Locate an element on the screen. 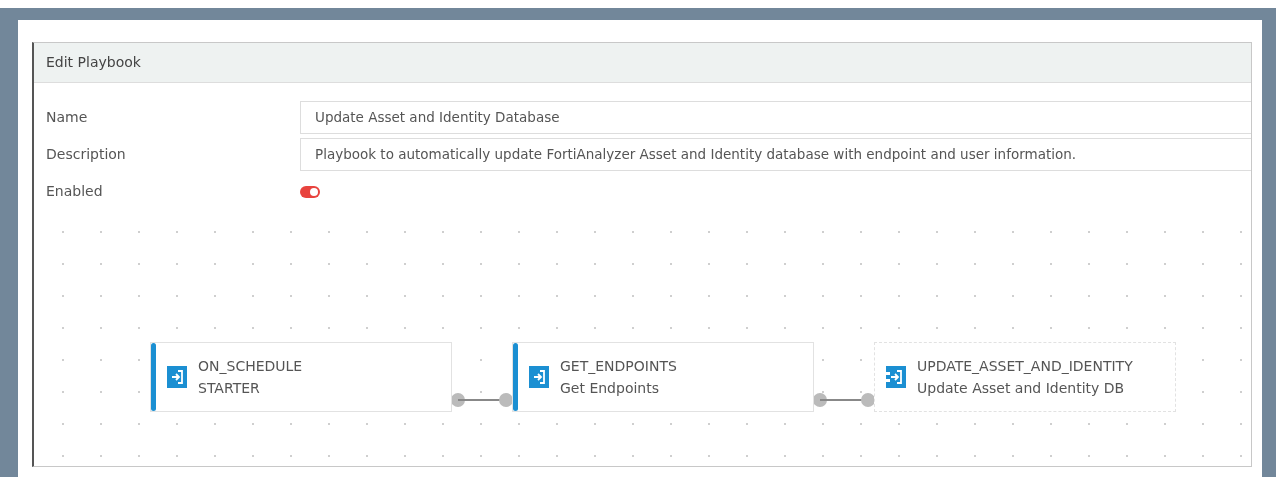  field-label: Enabled is located at coordinates (75, 191).